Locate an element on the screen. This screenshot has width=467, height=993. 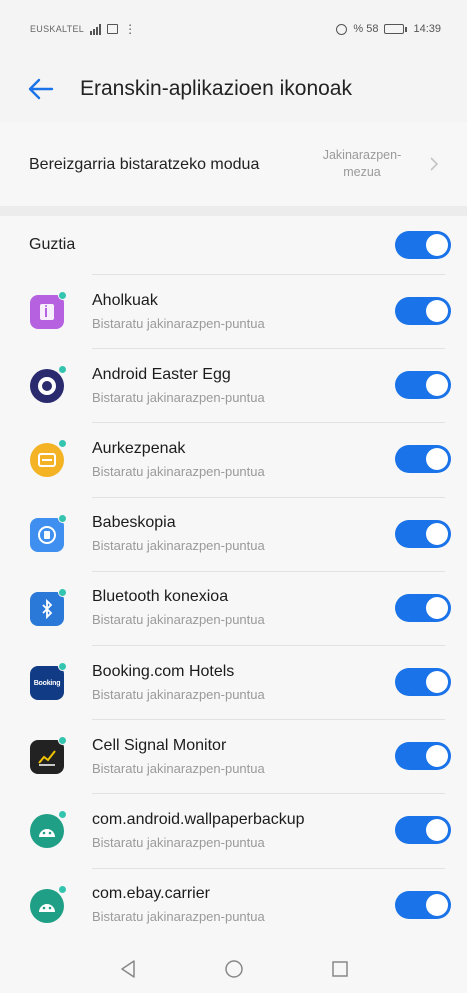
app-bar: Eranskin-aplikazioen ikonoak is located at coordinates (233, 89).